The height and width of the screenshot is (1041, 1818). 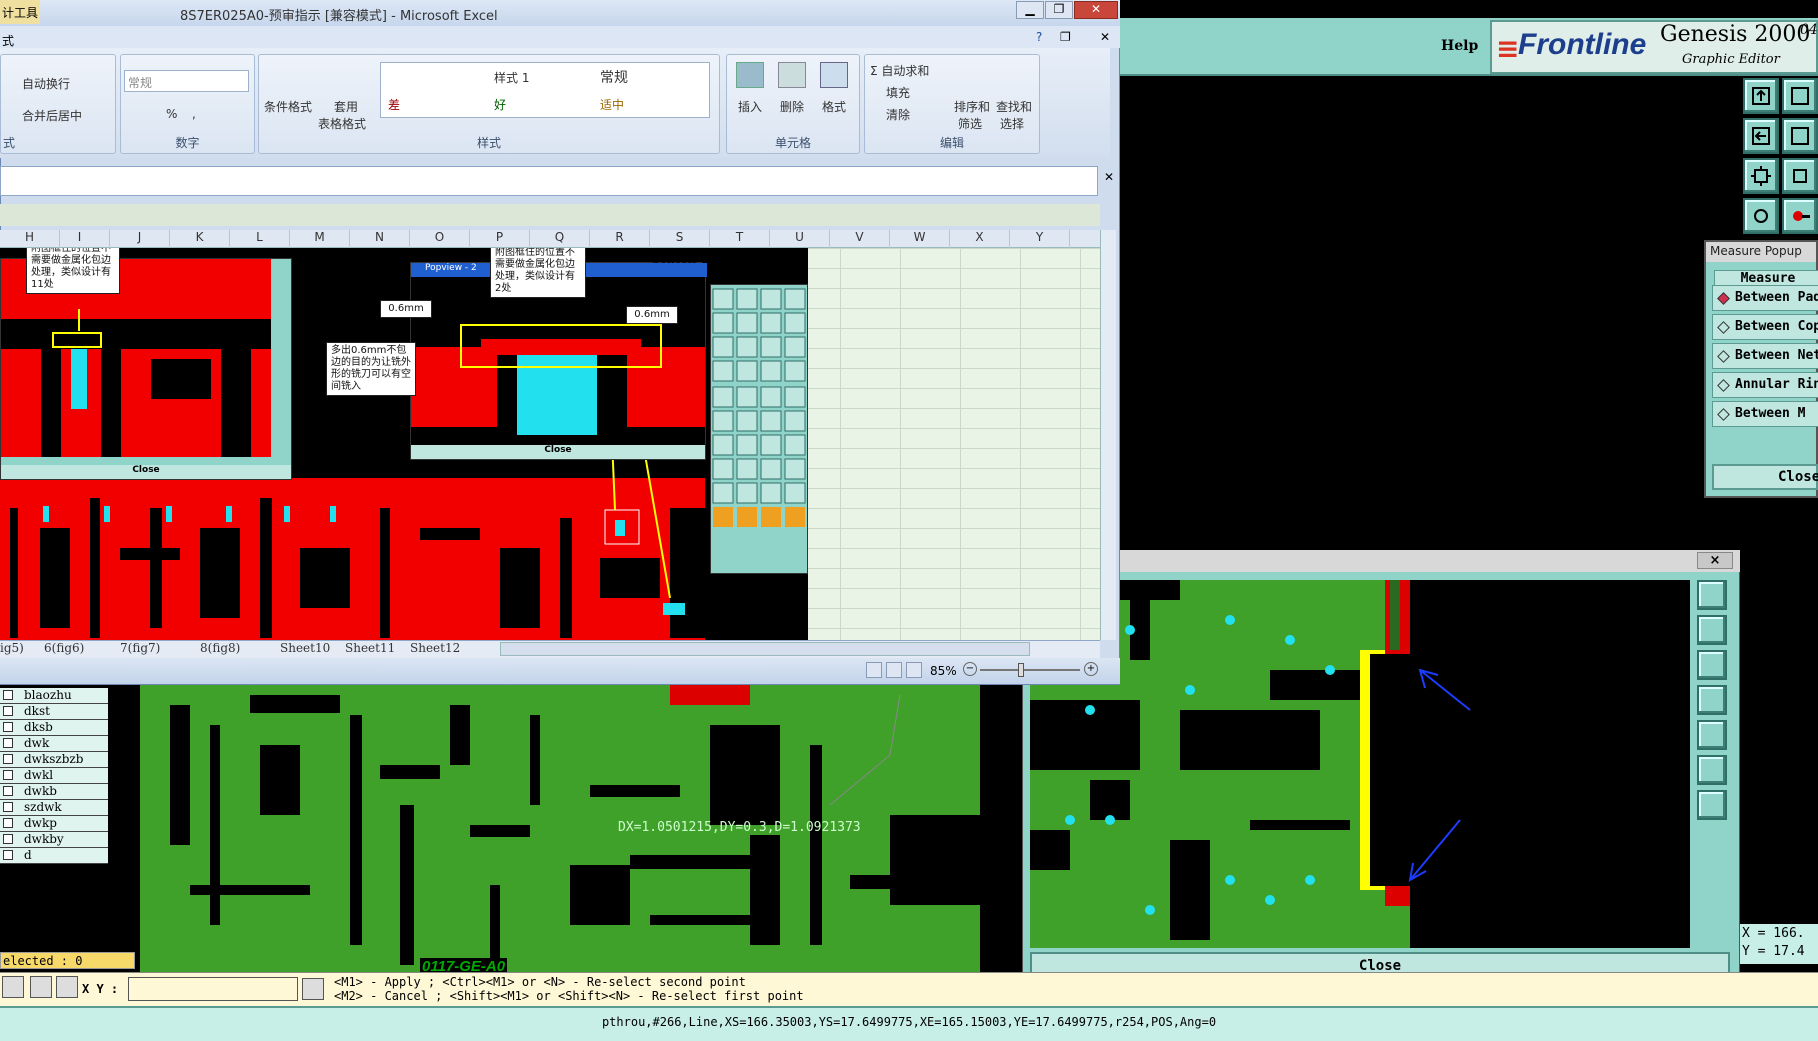 I want to click on board-canvas, so click(x=562, y=828).